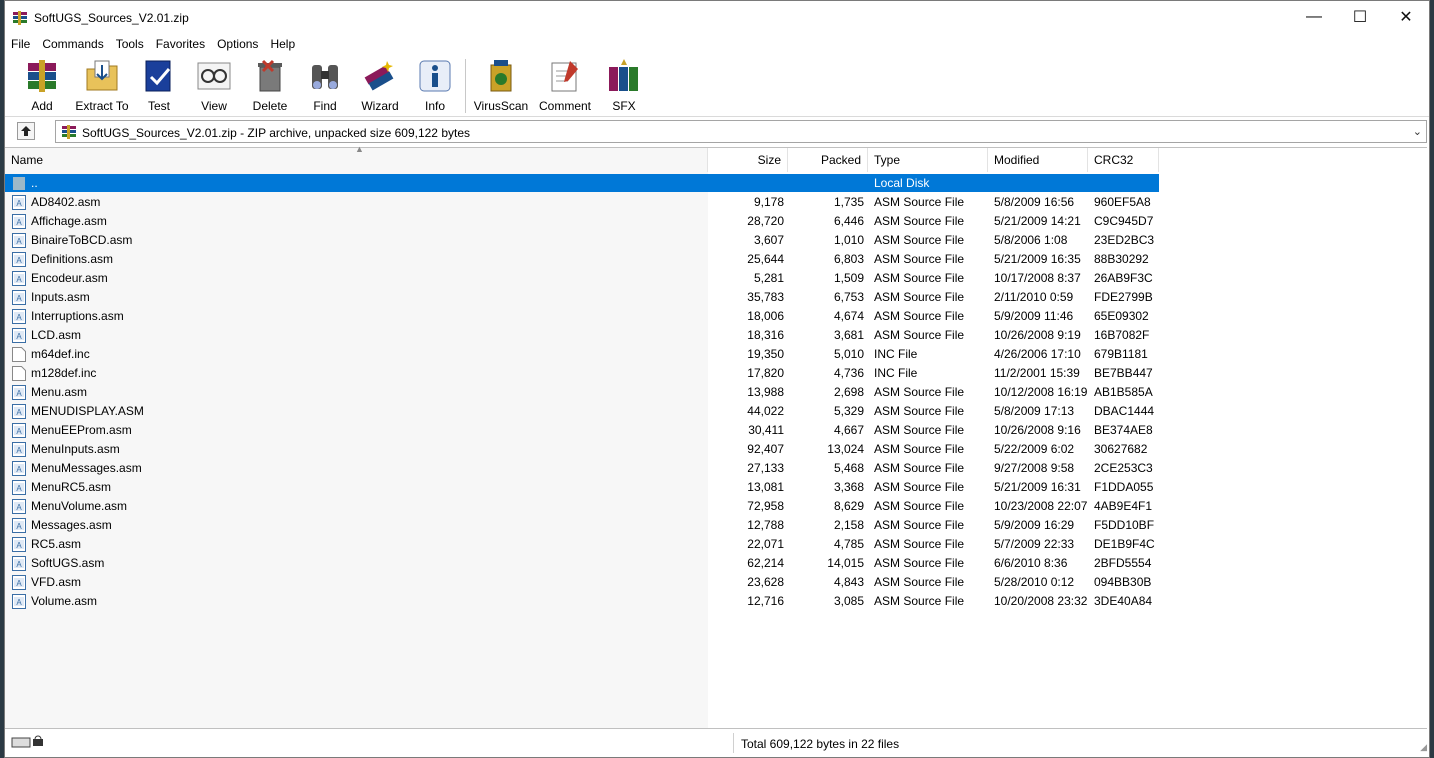  What do you see at coordinates (435, 86) in the screenshot?
I see `info-button: Info` at bounding box center [435, 86].